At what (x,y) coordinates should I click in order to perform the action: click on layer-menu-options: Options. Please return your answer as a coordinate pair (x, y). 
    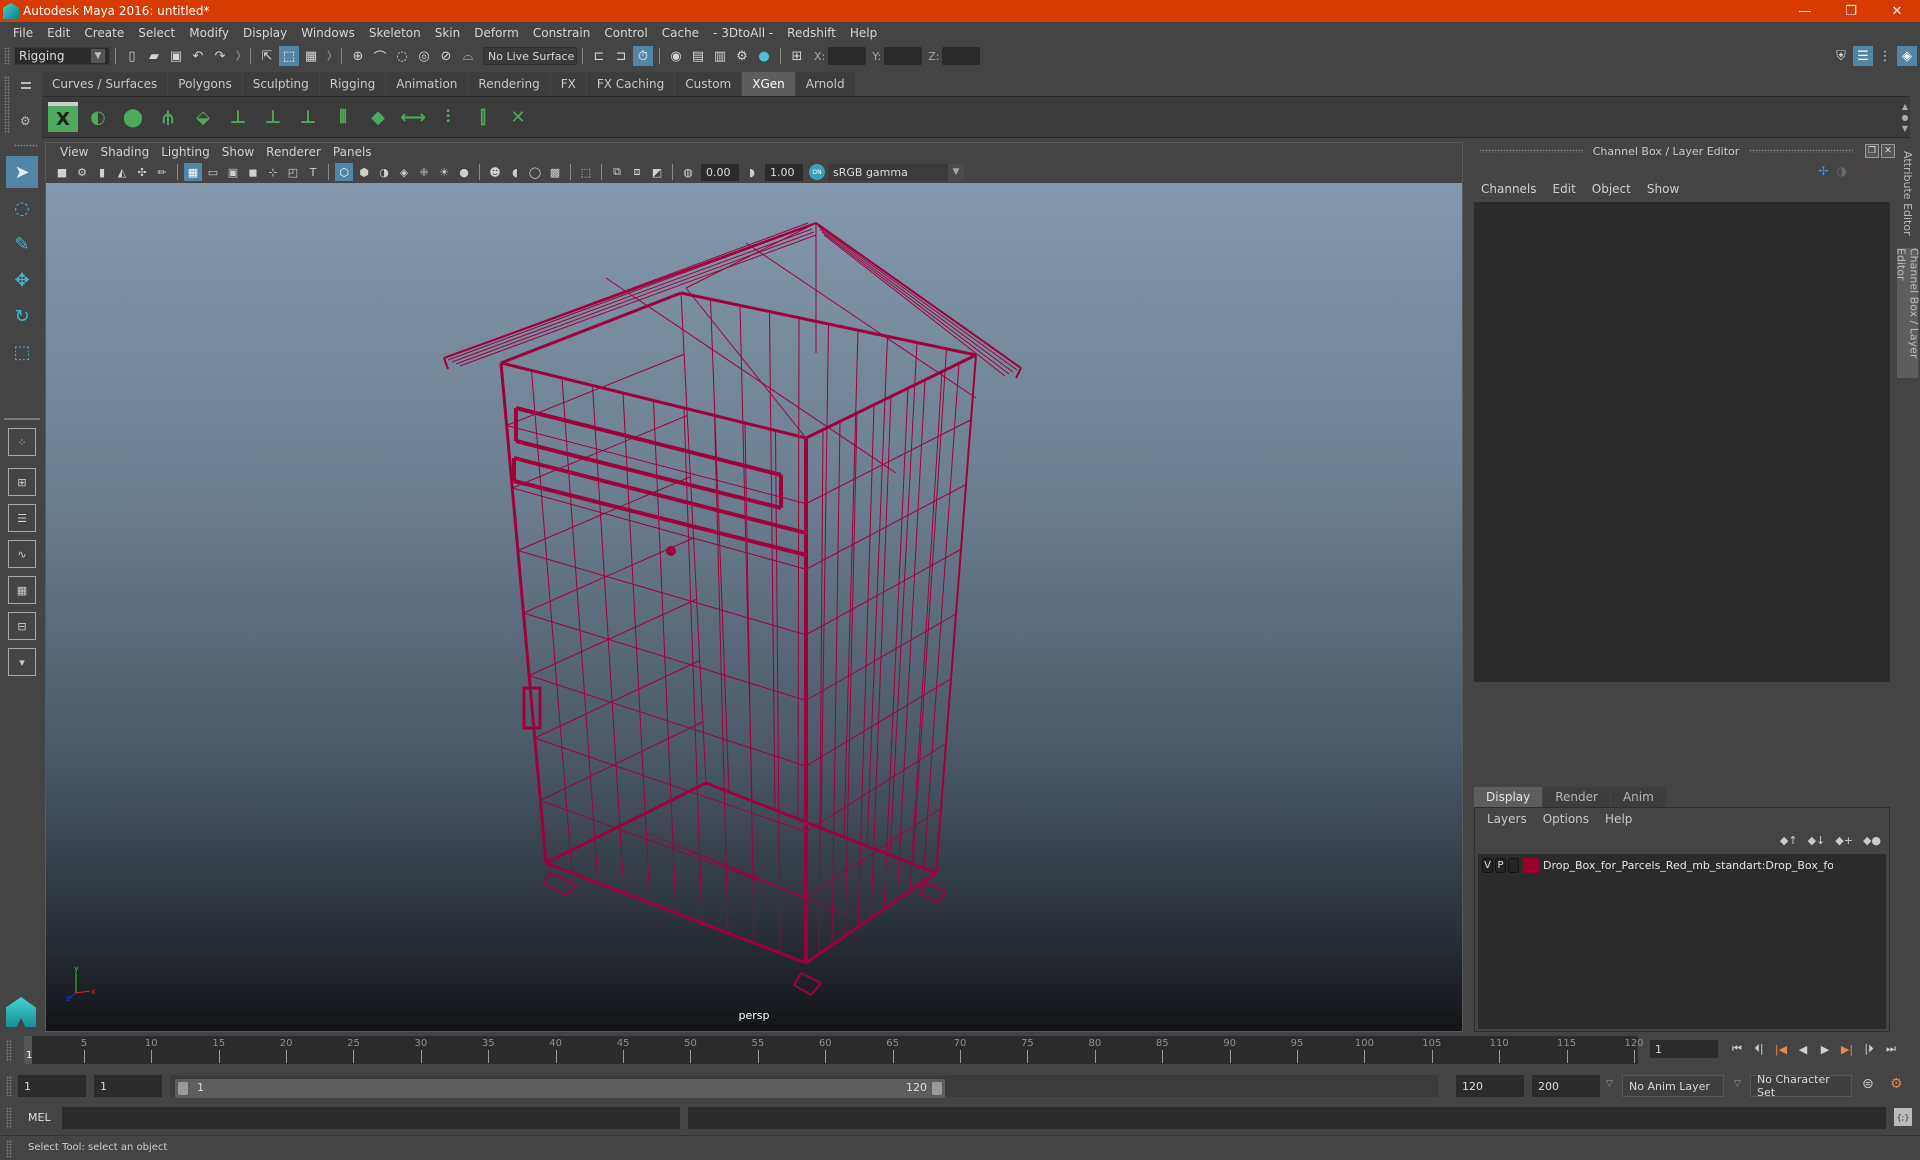
    Looking at the image, I should click on (1566, 819).